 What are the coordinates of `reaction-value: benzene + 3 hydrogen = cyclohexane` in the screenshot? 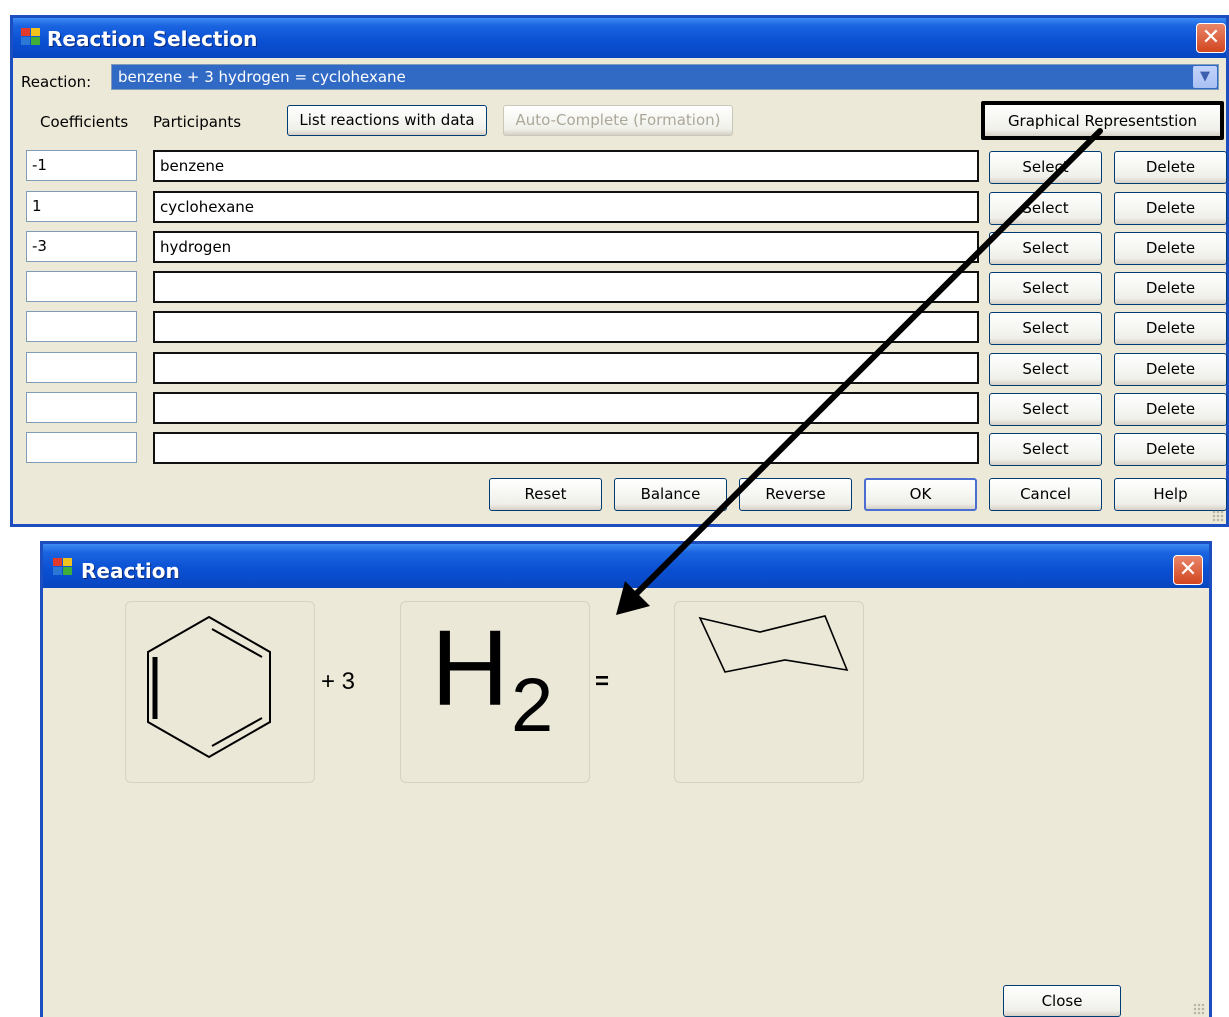 It's located at (262, 77).